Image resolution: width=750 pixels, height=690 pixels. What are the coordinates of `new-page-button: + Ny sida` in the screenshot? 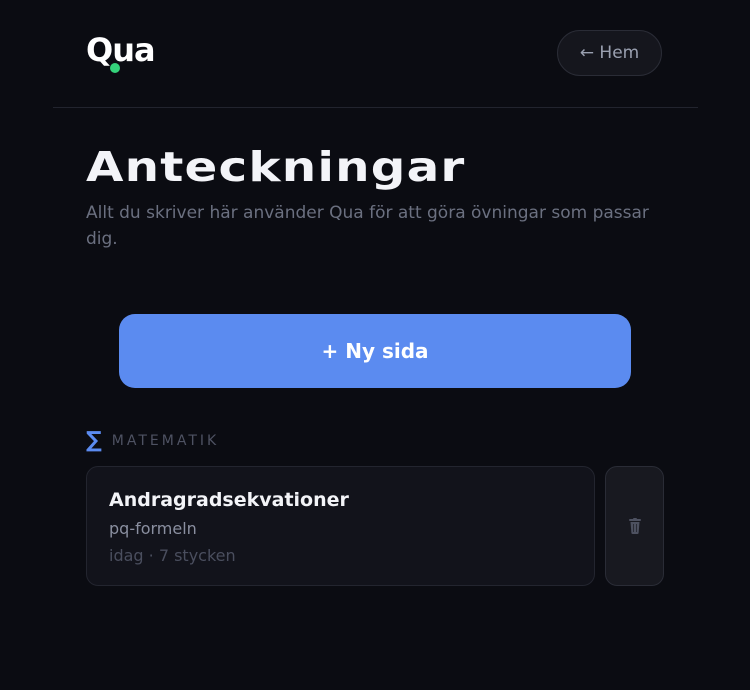 It's located at (375, 351).